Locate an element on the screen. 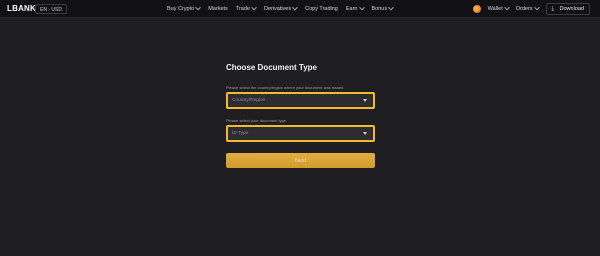  country-placeholder: Country/Region is located at coordinates (249, 100).